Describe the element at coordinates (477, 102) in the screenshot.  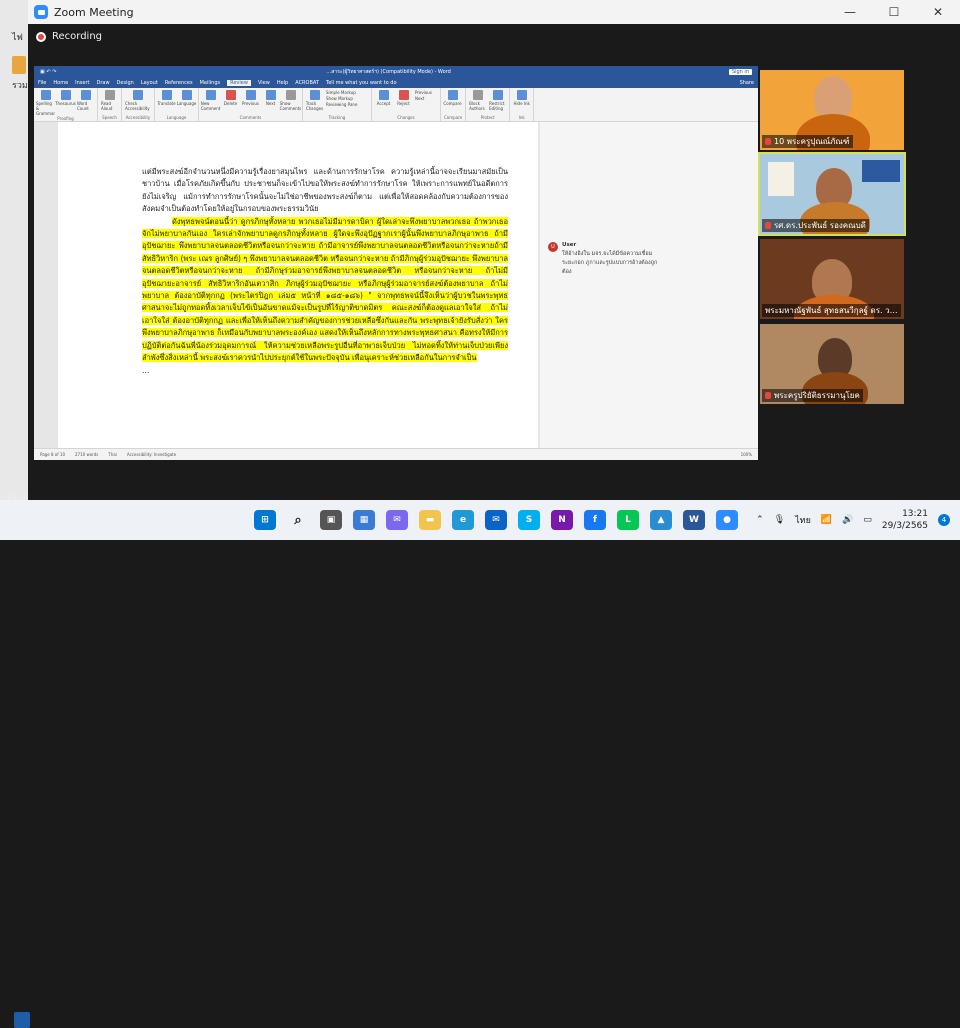
I see `block-authors-button: Block Authors` at that location.